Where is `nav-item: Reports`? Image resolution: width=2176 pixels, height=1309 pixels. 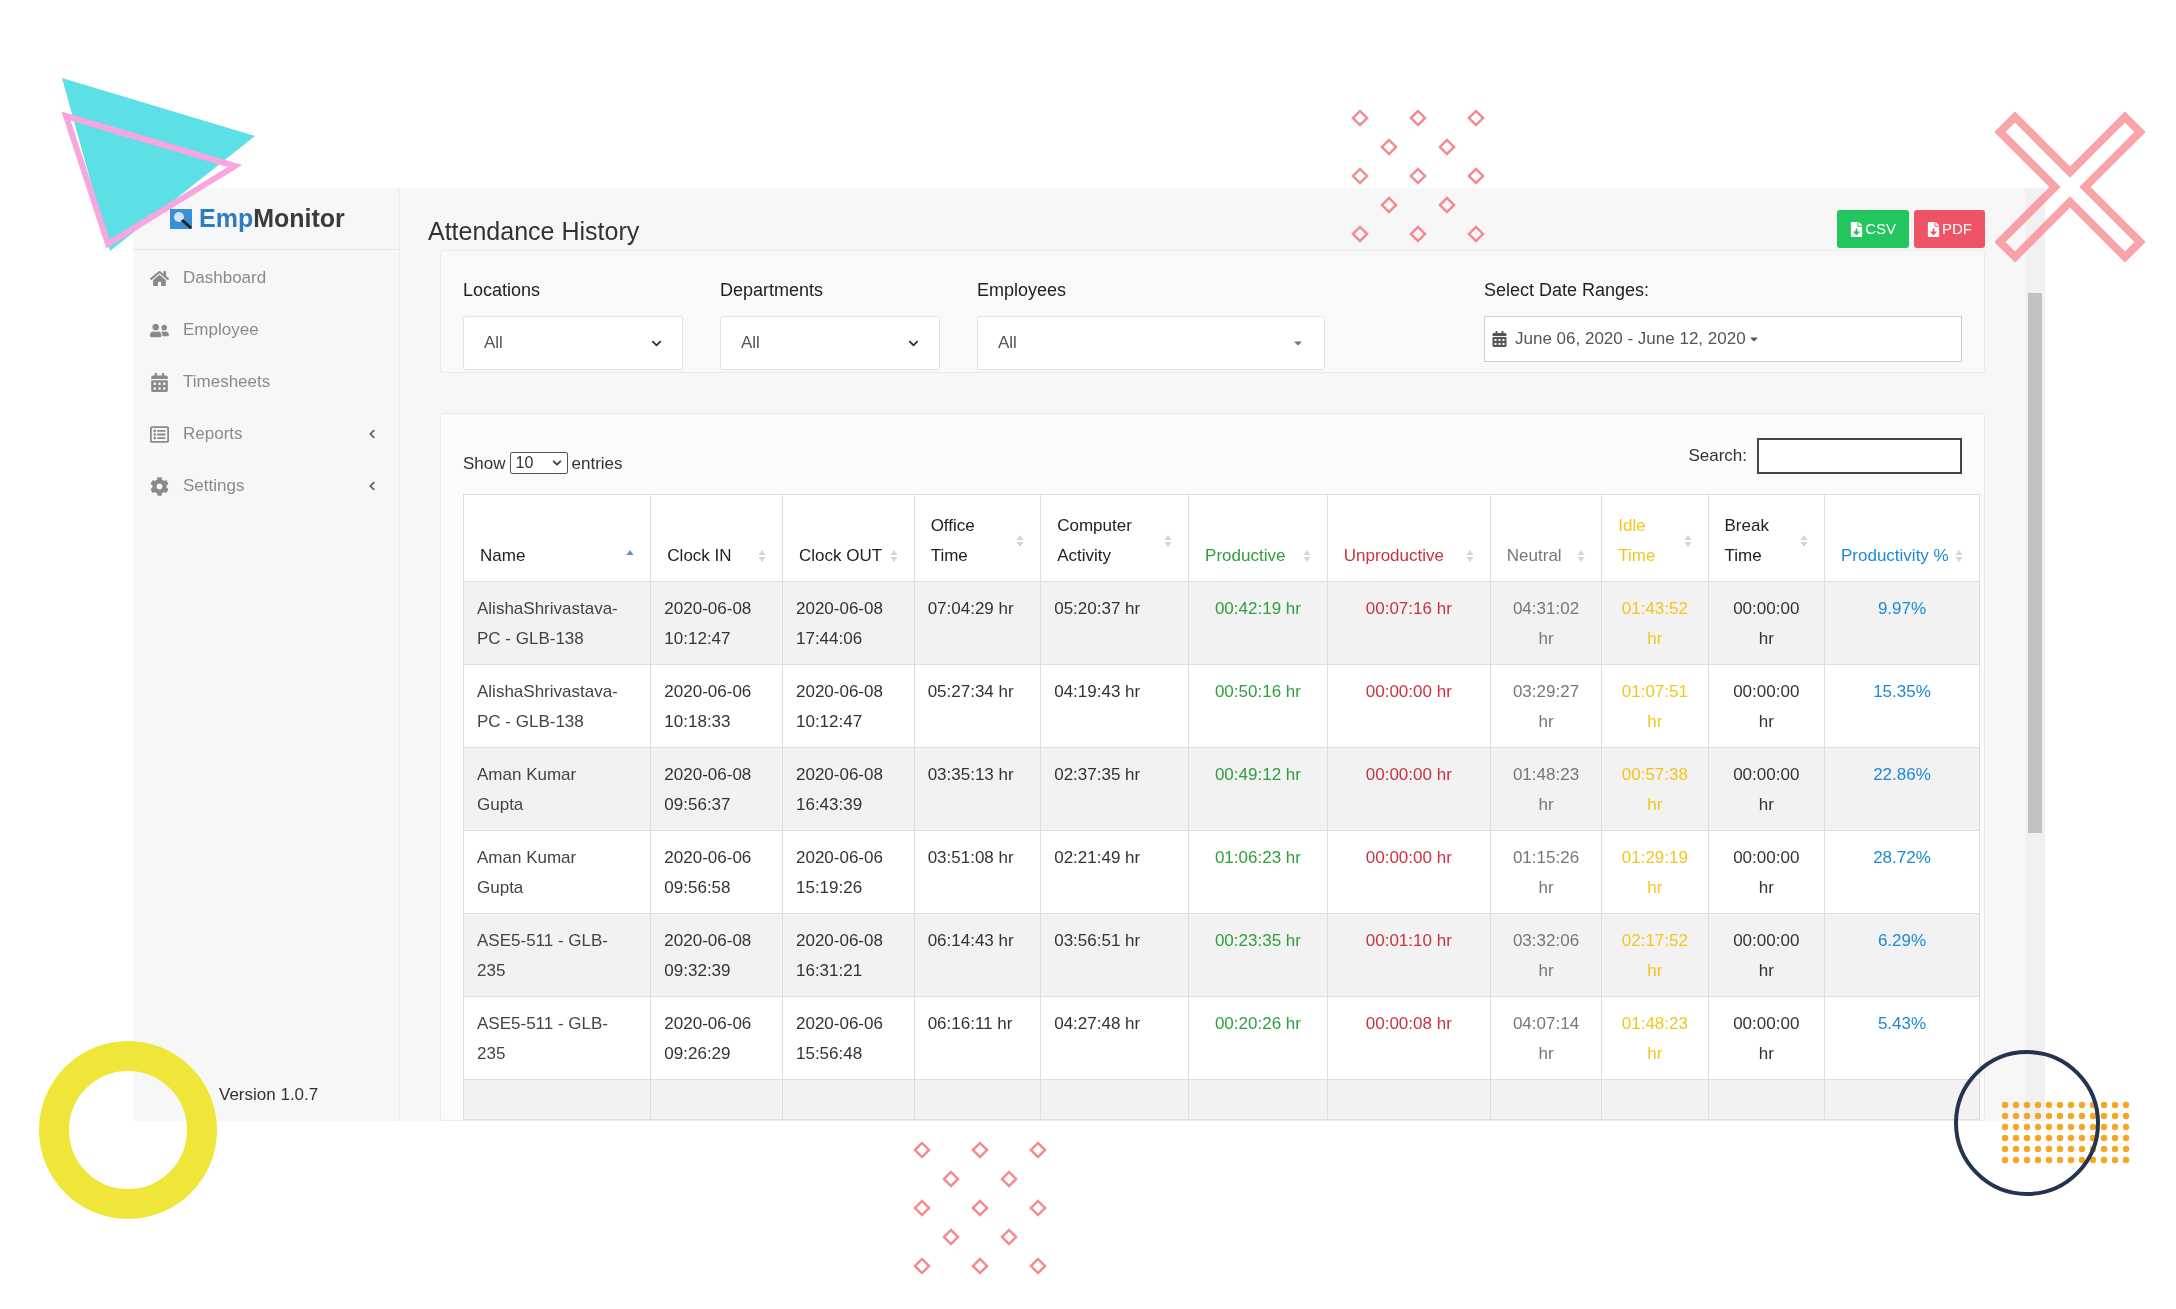
nav-item: Reports is located at coordinates (266, 434).